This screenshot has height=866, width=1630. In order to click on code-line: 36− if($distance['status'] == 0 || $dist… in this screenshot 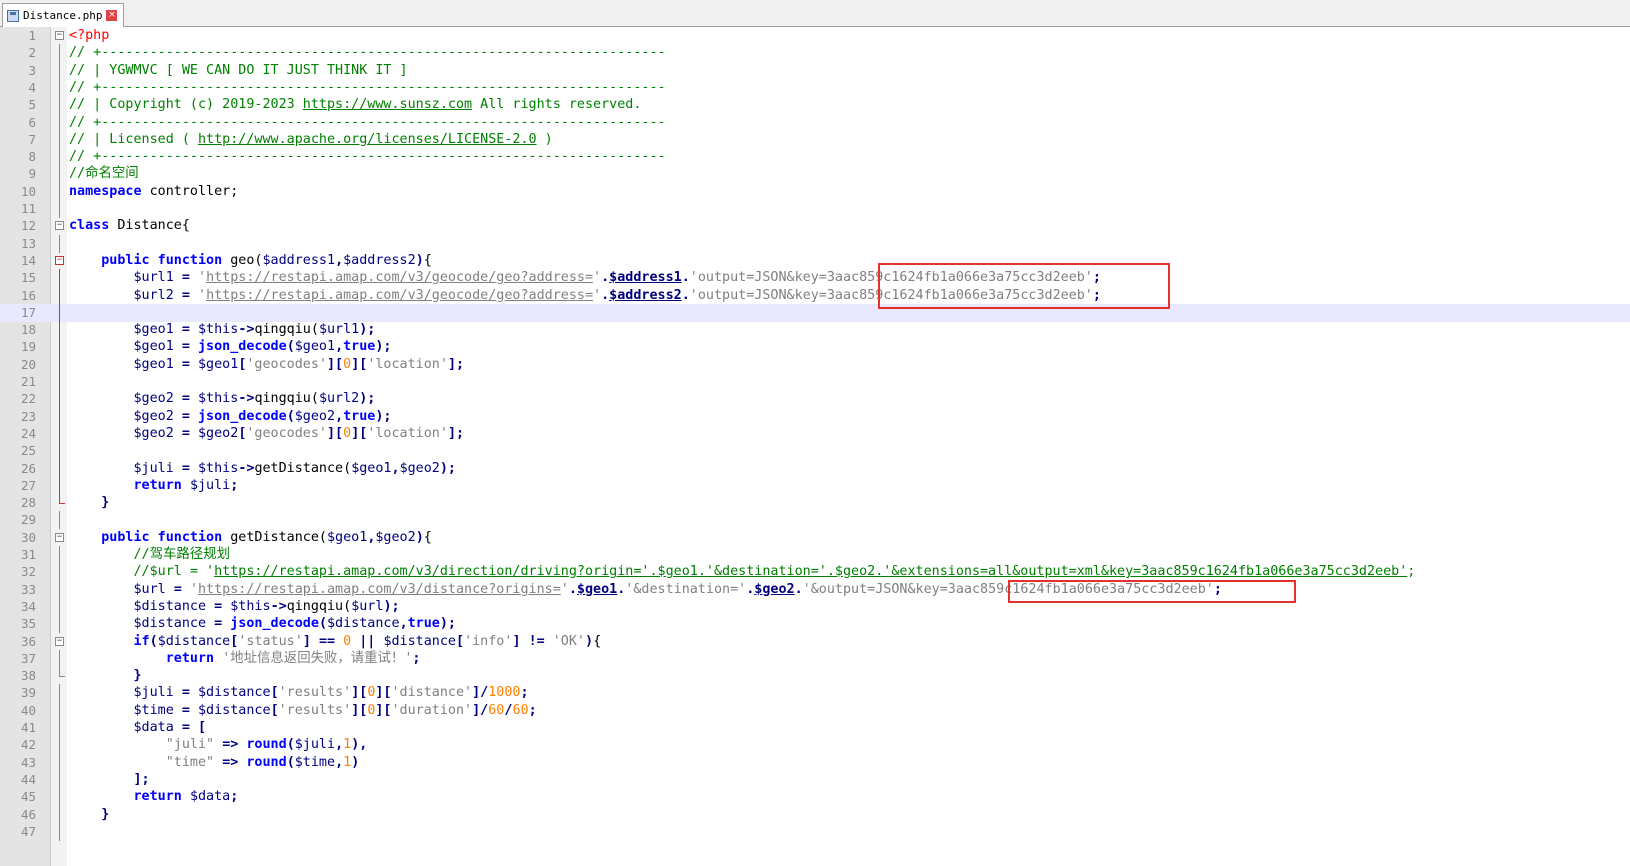, I will do `click(815, 642)`.